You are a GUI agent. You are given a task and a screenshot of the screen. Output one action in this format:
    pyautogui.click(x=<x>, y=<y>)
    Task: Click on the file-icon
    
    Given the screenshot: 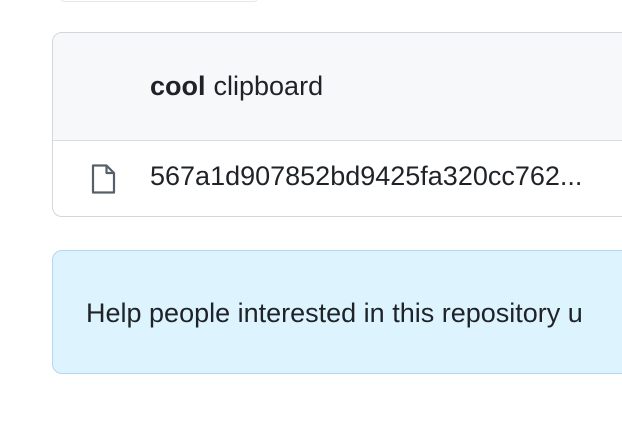 What is the action you would take?
    pyautogui.click(x=103, y=179)
    